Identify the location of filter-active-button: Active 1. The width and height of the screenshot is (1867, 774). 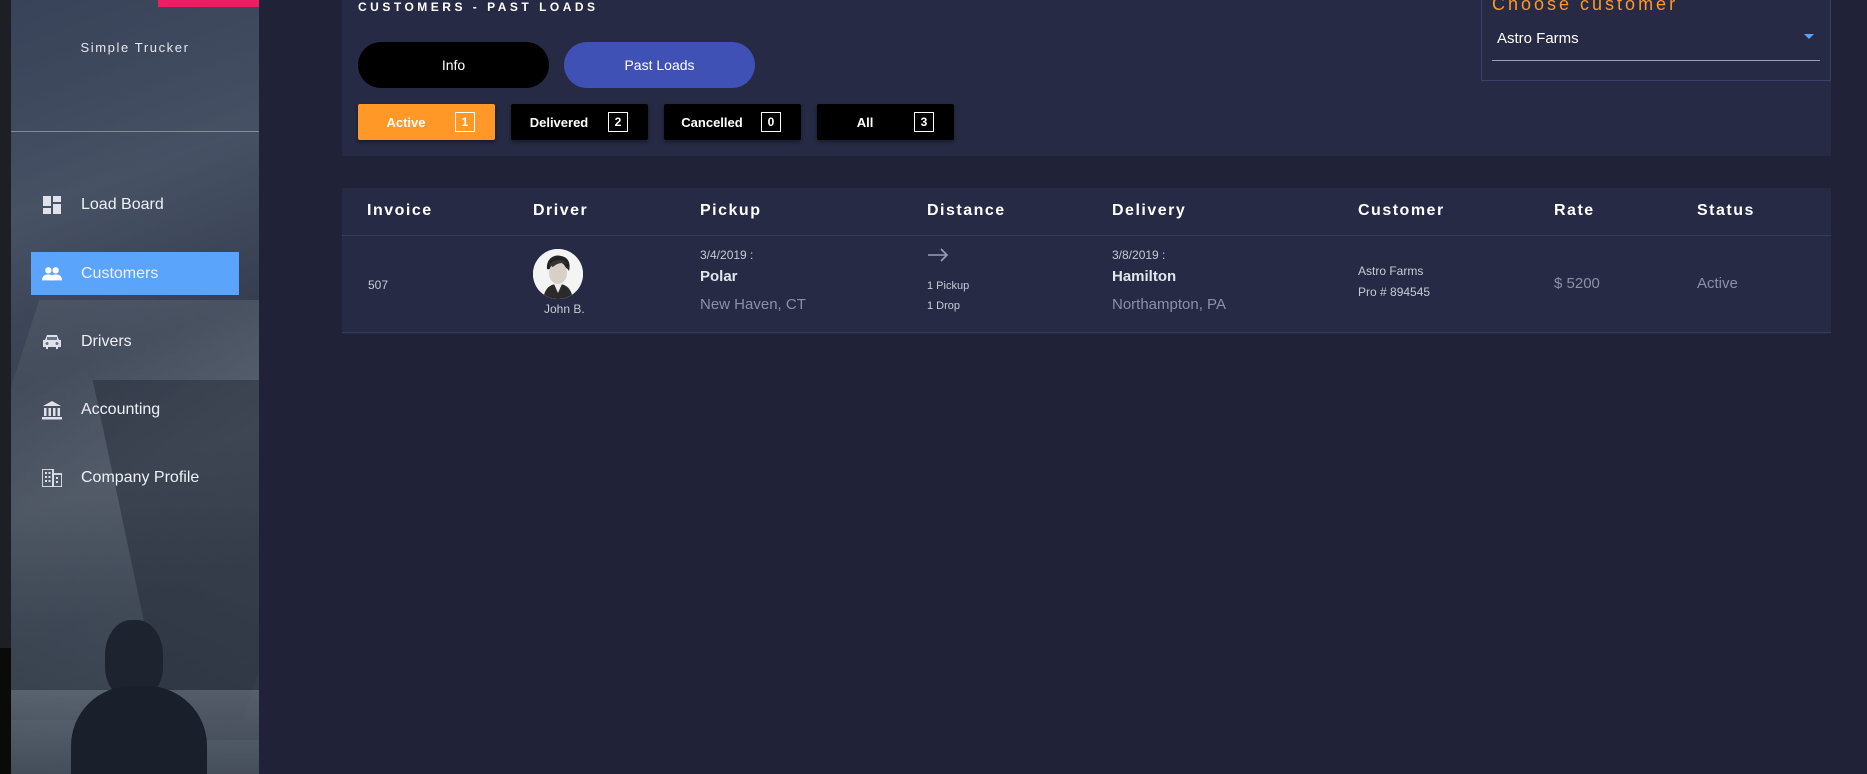
(426, 122).